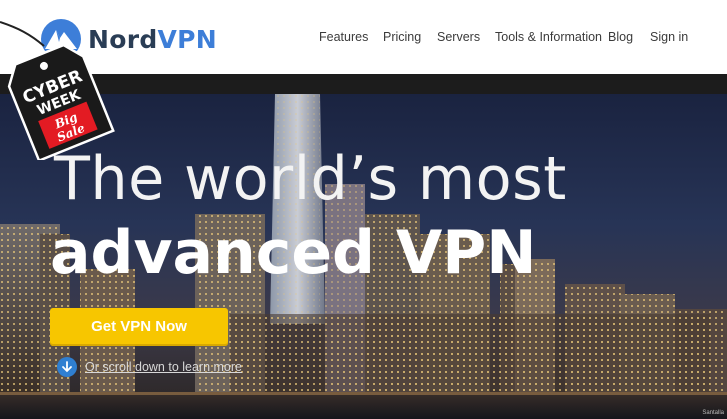  I want to click on cyber-week-sale-tag: CYBER WEEK Big Sale, so click(60, 85).